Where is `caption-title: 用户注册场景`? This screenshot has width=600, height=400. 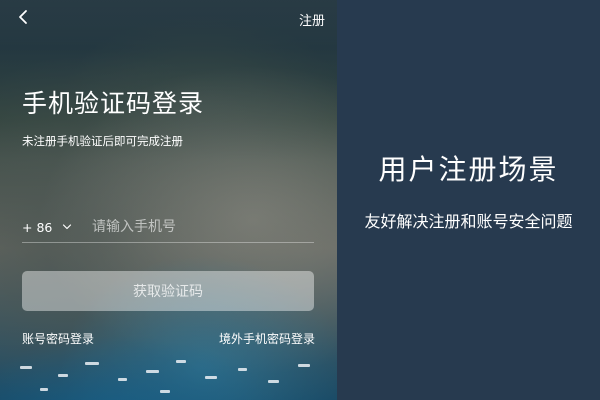
caption-title: 用户注册场景 is located at coordinates (468, 169).